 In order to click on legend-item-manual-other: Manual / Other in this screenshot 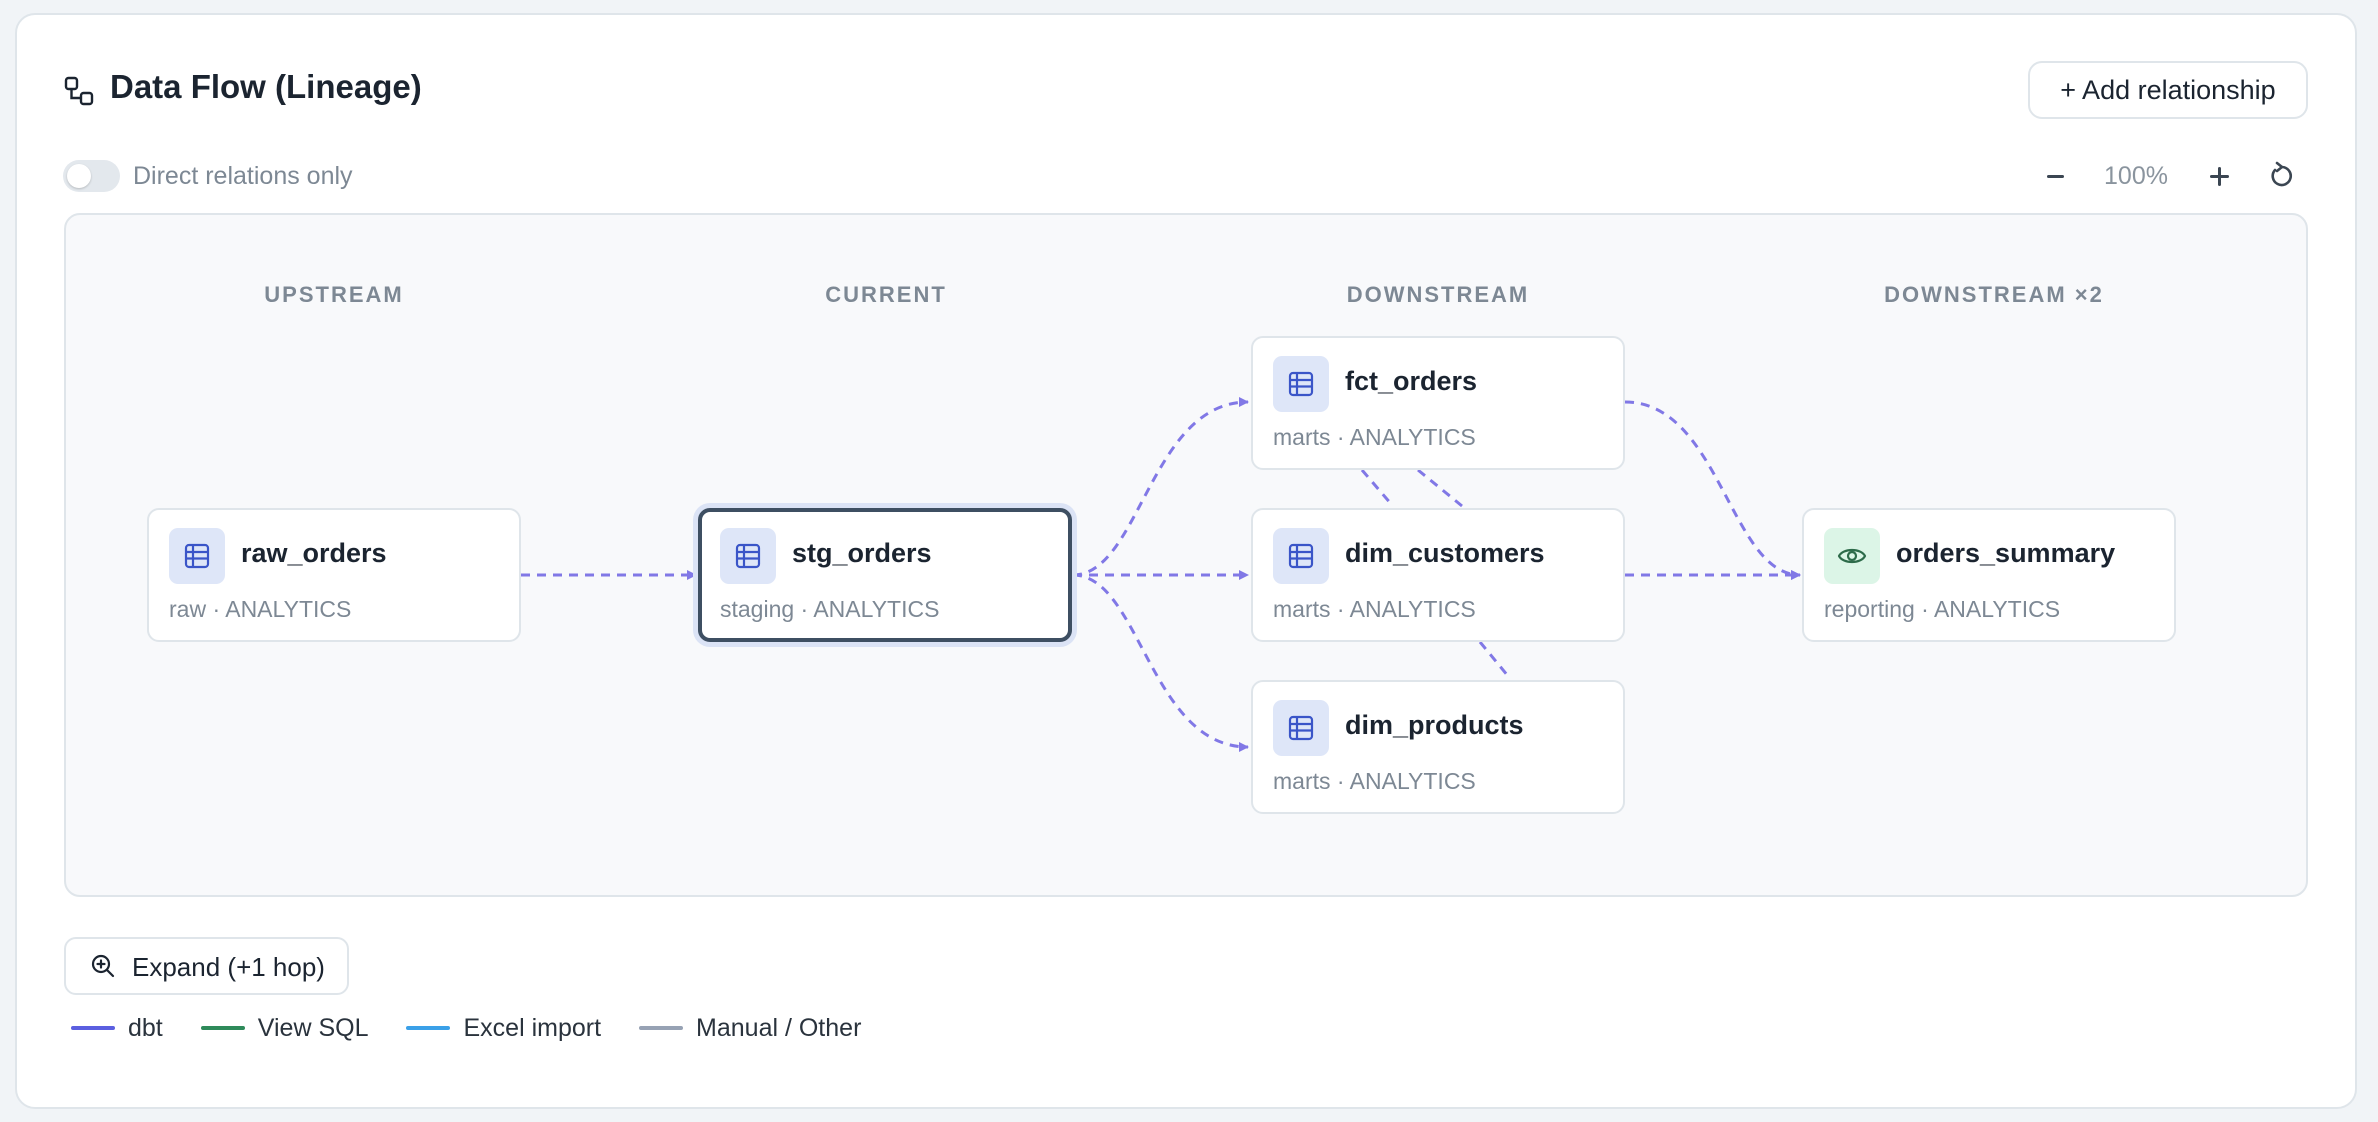, I will do `click(750, 1028)`.